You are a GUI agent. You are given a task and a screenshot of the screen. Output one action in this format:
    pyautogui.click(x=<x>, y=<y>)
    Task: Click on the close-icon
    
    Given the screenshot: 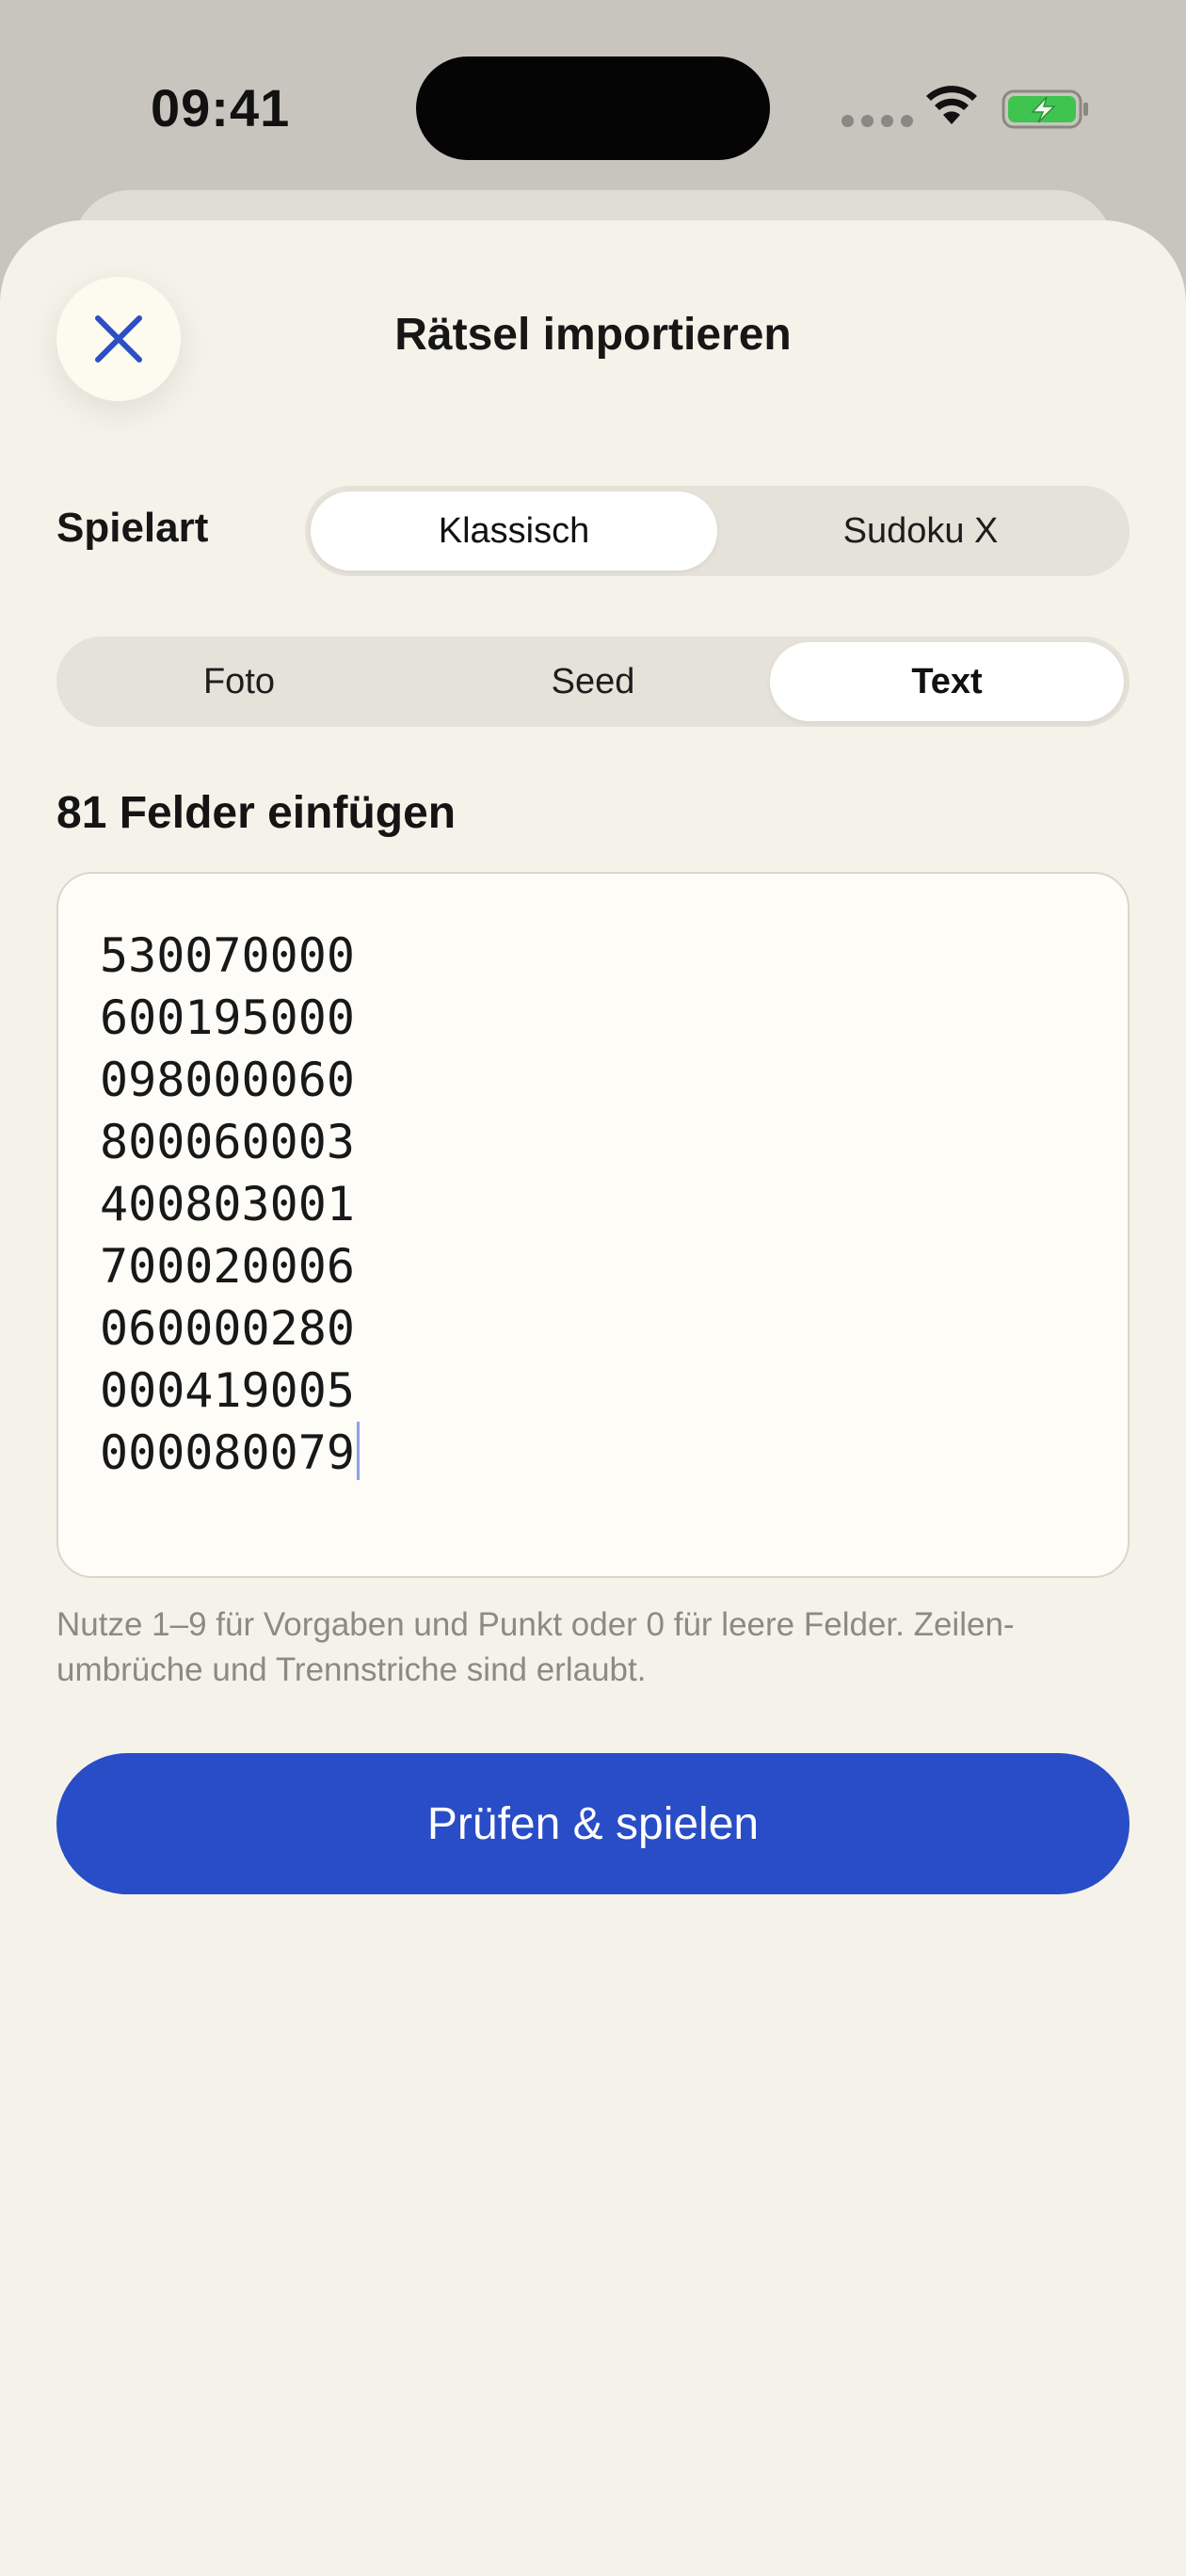 What is the action you would take?
    pyautogui.click(x=118, y=338)
    